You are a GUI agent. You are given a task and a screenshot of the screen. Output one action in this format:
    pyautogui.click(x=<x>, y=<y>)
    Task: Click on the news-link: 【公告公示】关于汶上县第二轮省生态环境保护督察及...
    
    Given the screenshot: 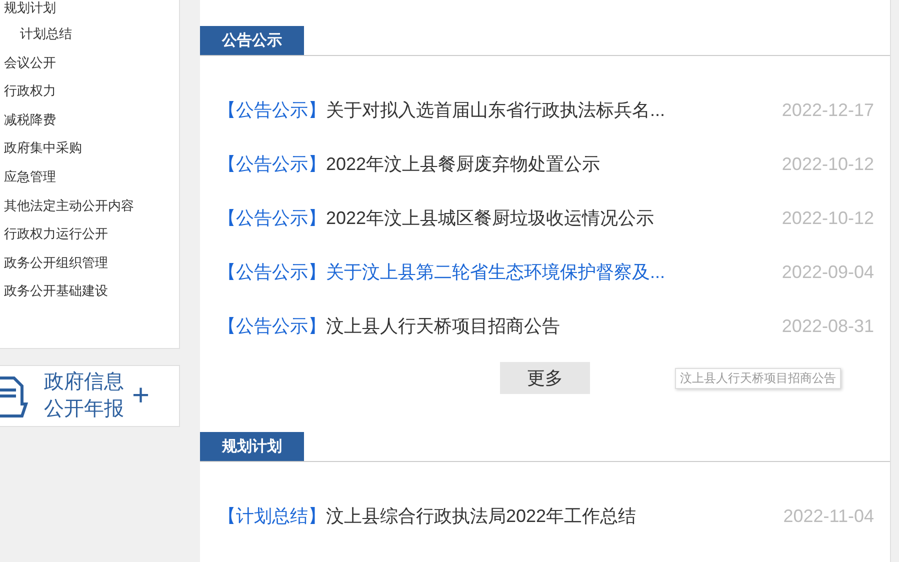 What is the action you would take?
    pyautogui.click(x=442, y=272)
    